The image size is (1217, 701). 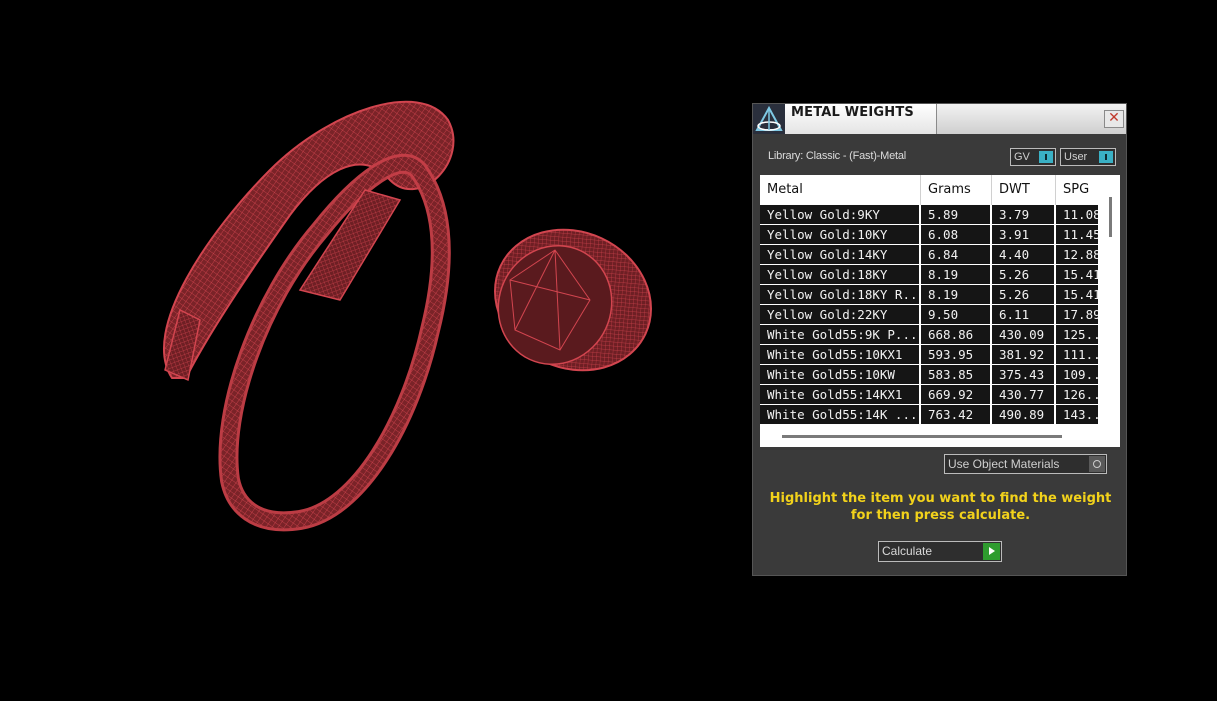 I want to click on cell-grams: 763.42, so click(x=956, y=415).